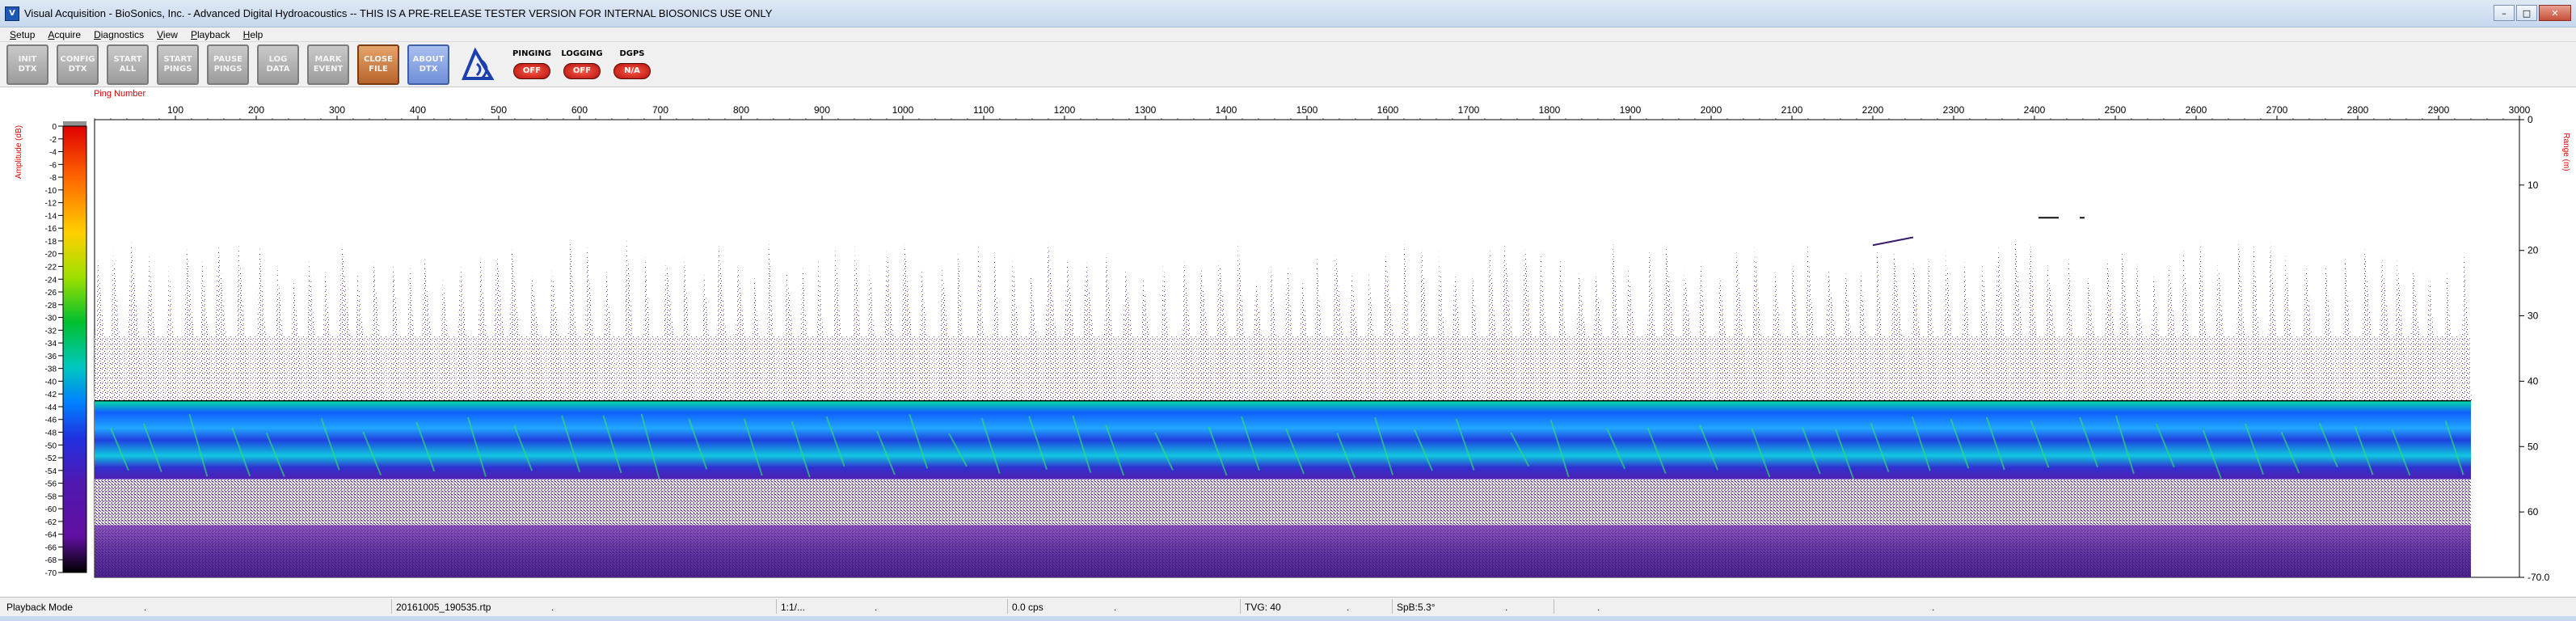  I want to click on x-tick-label: 300, so click(337, 110).